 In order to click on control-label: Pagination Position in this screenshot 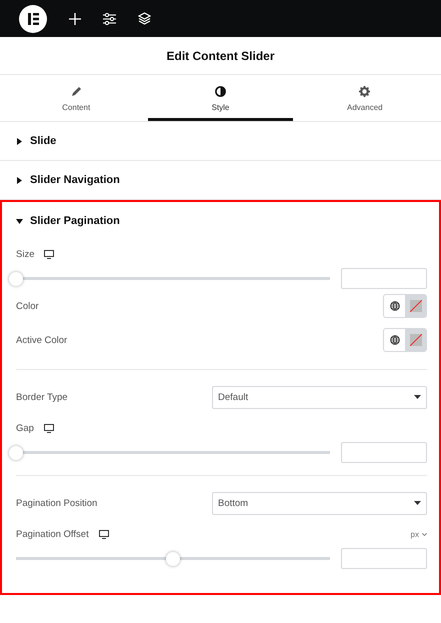, I will do `click(57, 503)`.